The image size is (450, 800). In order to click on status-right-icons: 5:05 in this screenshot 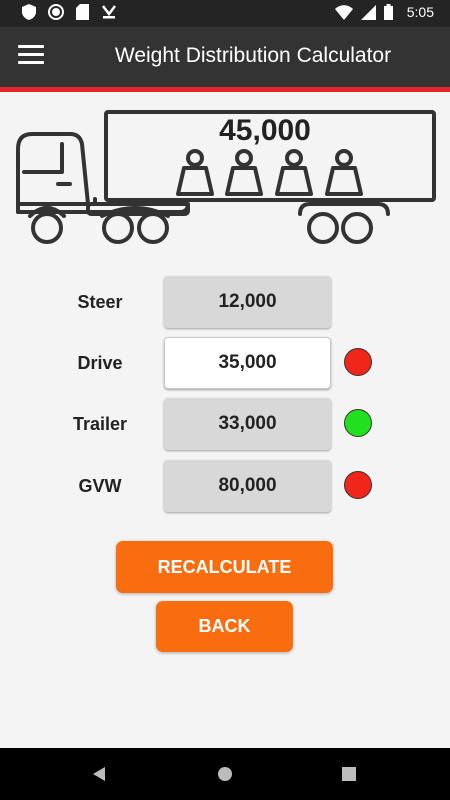, I will do `click(384, 12)`.